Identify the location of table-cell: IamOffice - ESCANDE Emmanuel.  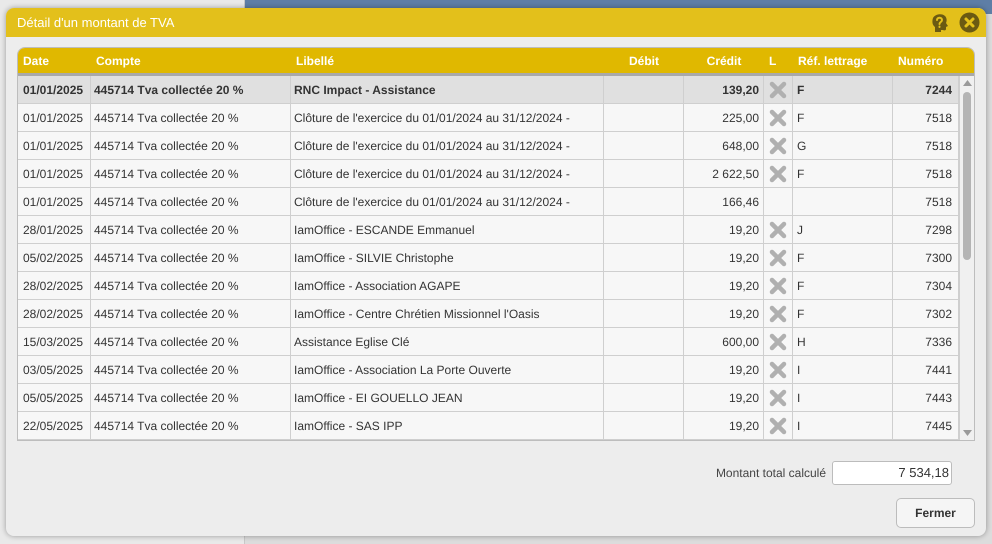
(447, 229).